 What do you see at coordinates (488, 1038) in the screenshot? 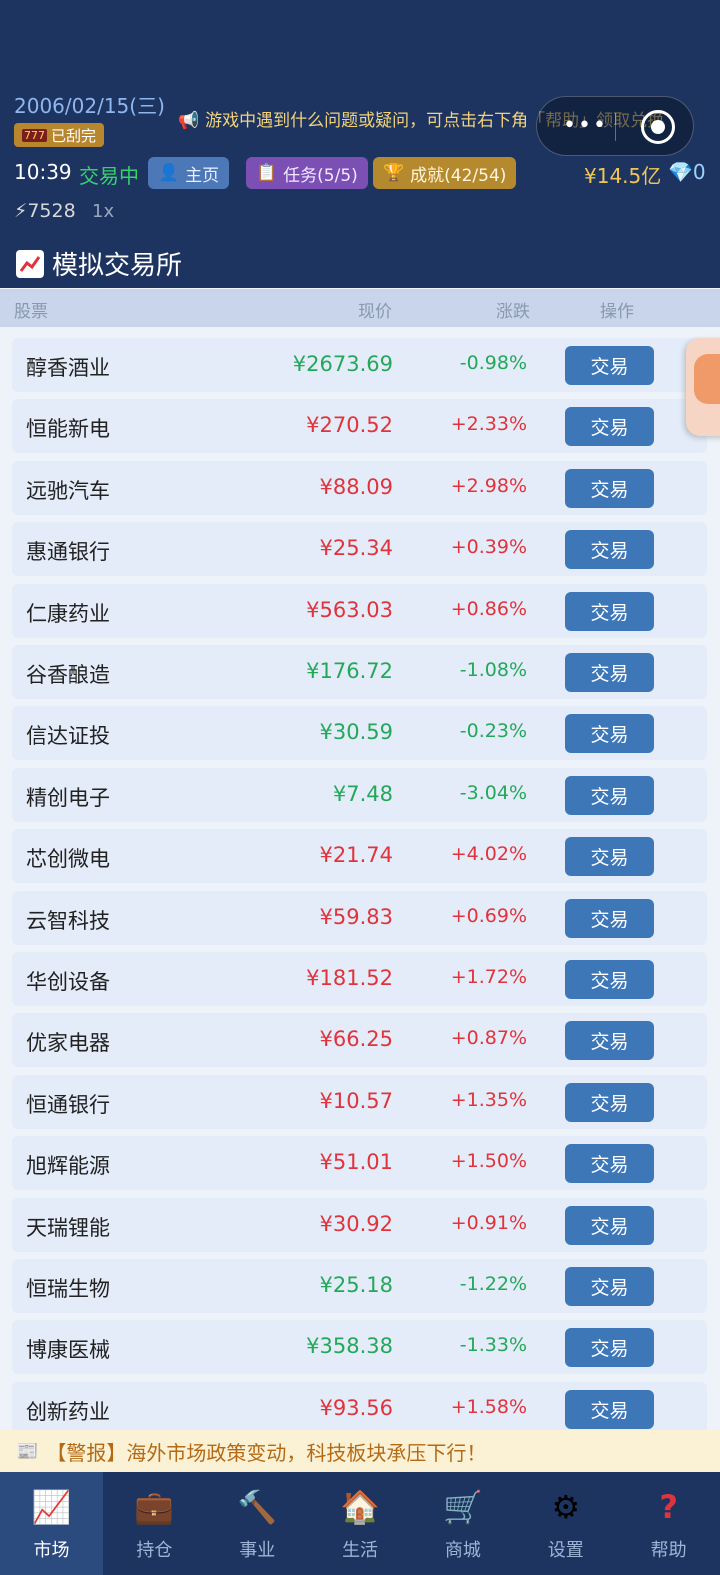
I see `stock-change: +0.87%` at bounding box center [488, 1038].